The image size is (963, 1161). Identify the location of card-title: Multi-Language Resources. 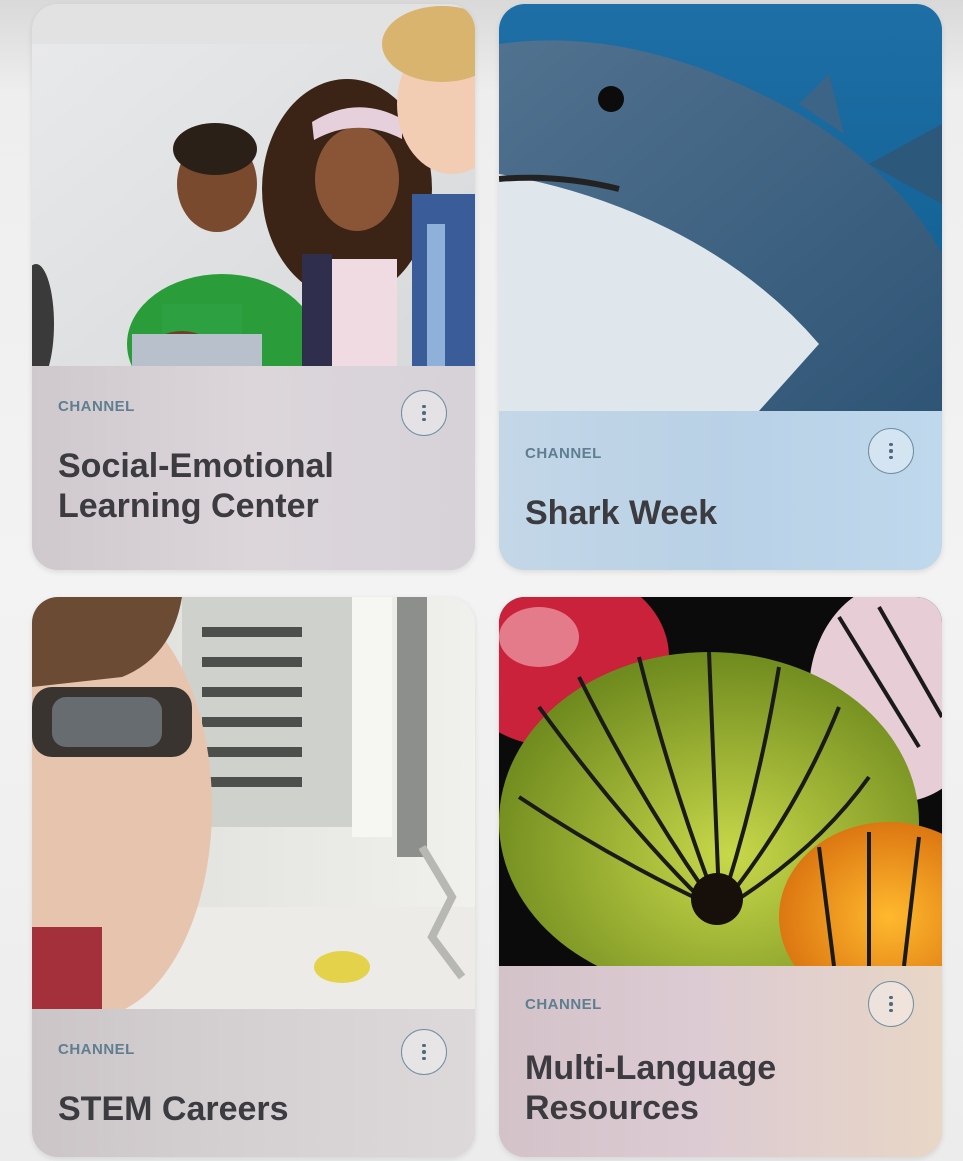
(693, 1088).